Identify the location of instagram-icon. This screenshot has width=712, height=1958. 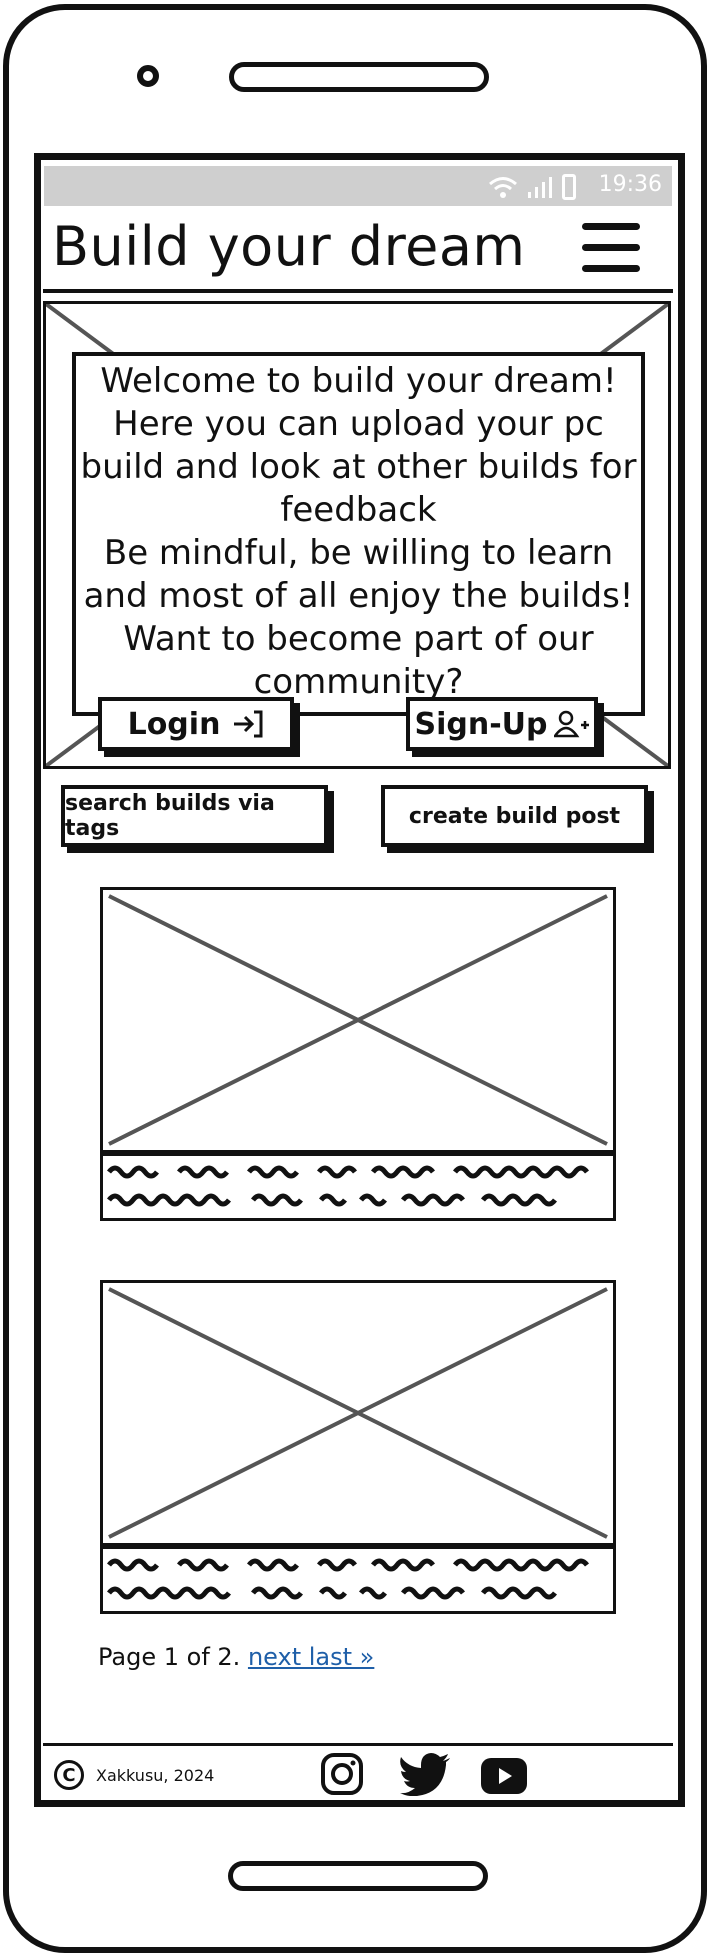
(342, 1774).